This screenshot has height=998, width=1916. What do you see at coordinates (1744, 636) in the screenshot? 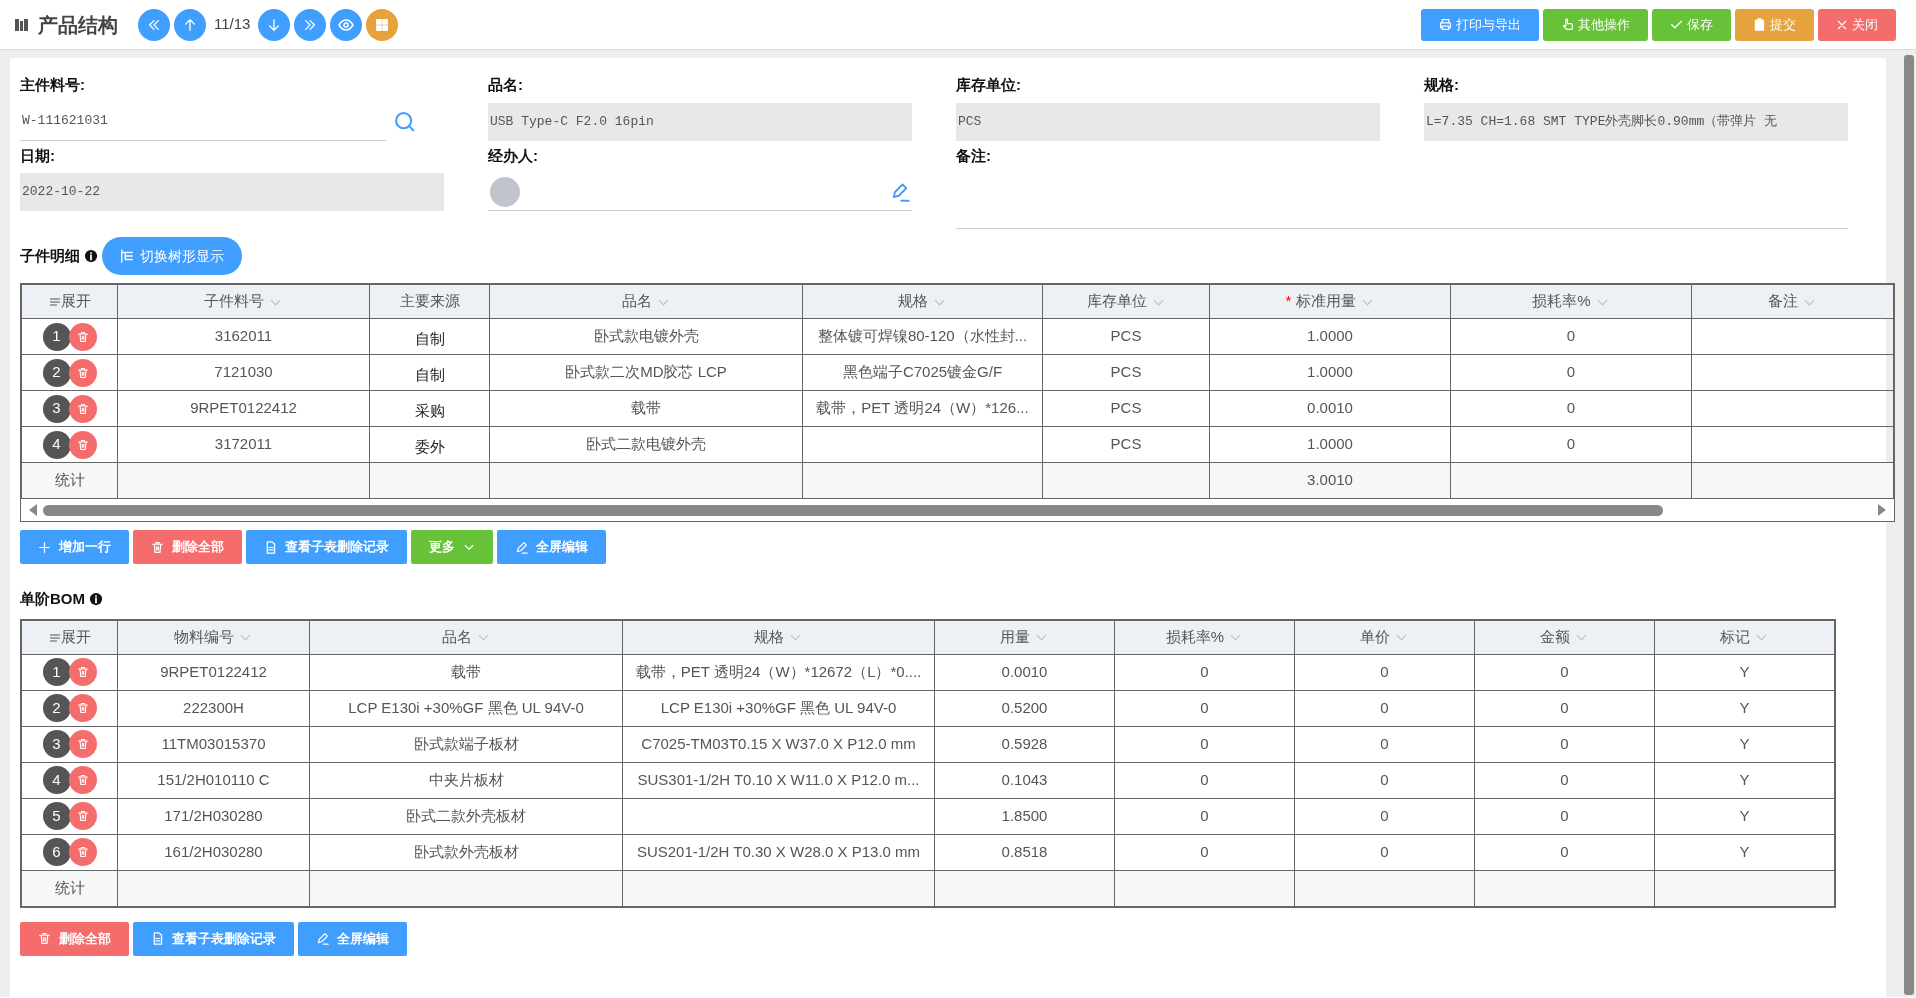
I see `column-header: 标记` at bounding box center [1744, 636].